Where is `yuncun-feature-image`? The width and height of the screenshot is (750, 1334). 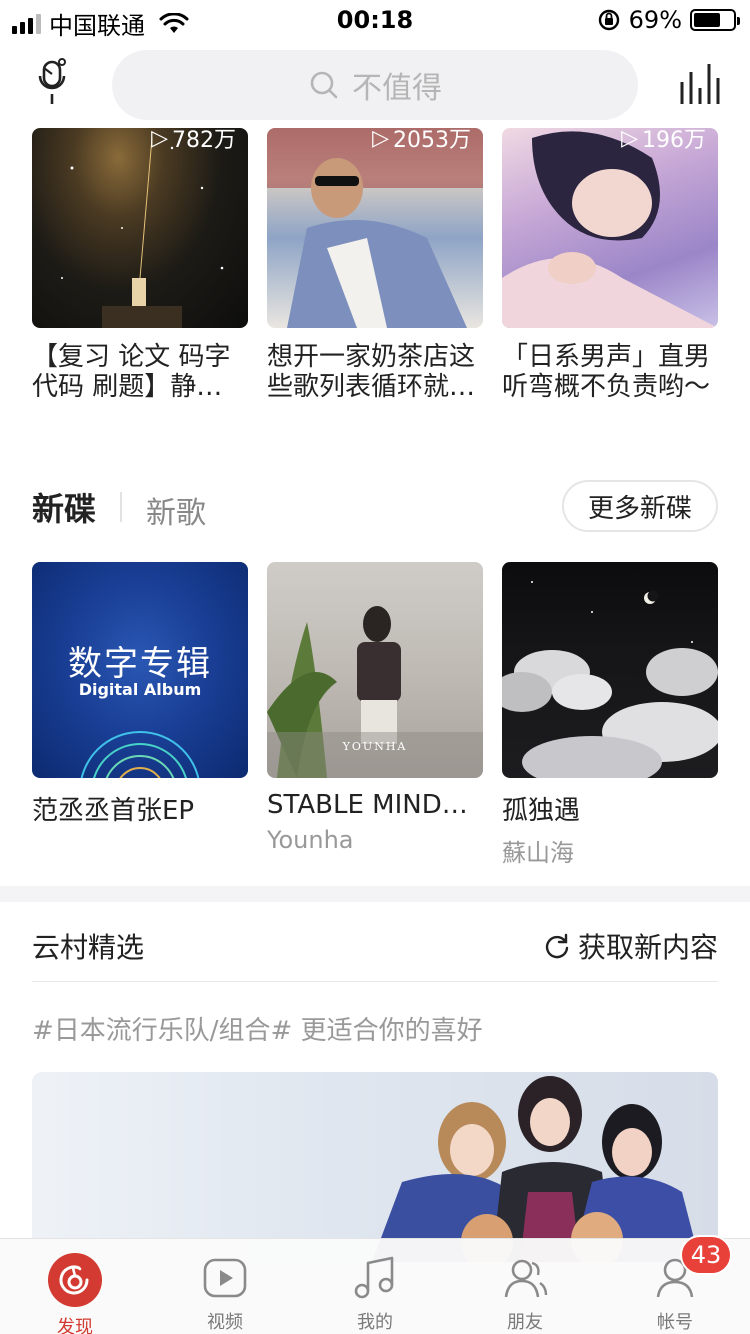 yuncun-feature-image is located at coordinates (375, 1167).